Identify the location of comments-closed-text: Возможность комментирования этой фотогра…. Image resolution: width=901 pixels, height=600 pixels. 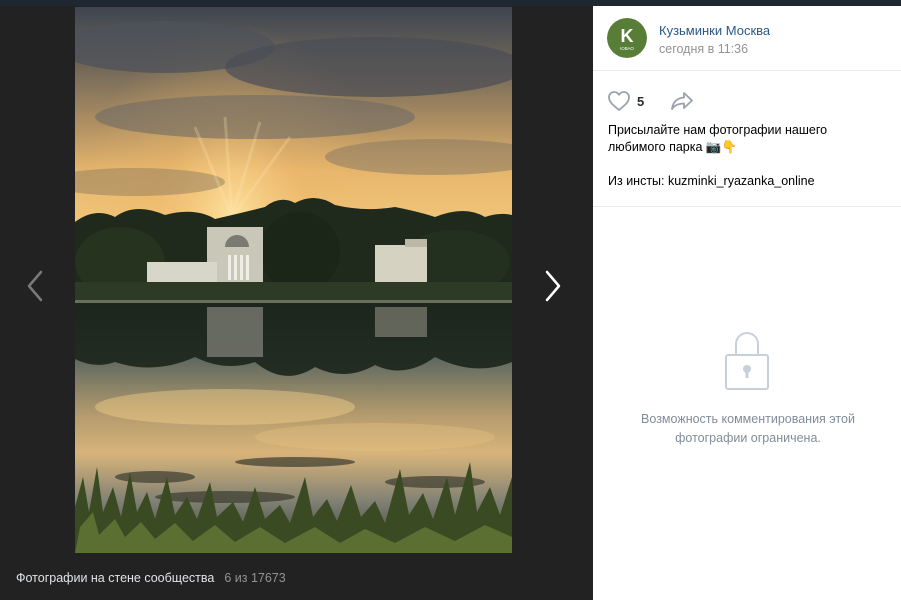
(748, 428).